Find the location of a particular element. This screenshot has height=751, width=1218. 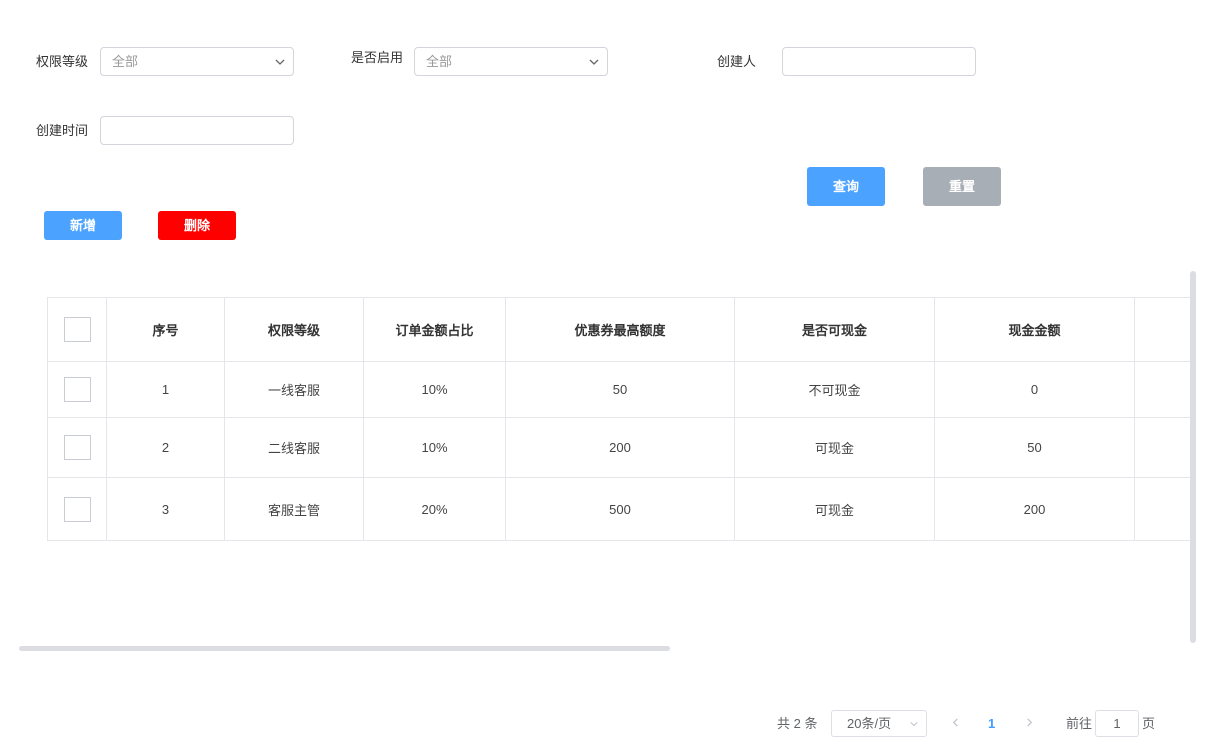

level-filter-label: 权限等级 is located at coordinates (62, 61).